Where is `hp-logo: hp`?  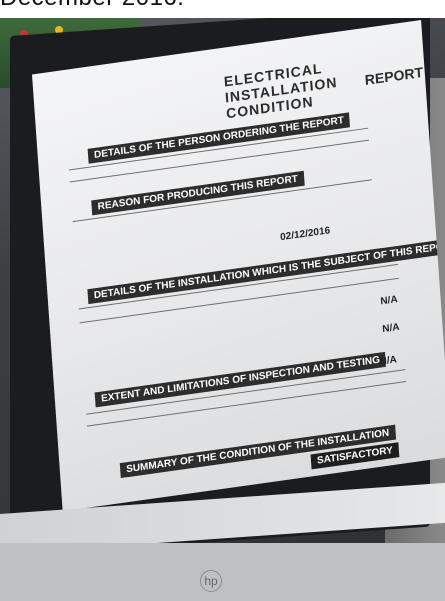 hp-logo: hp is located at coordinates (211, 581).